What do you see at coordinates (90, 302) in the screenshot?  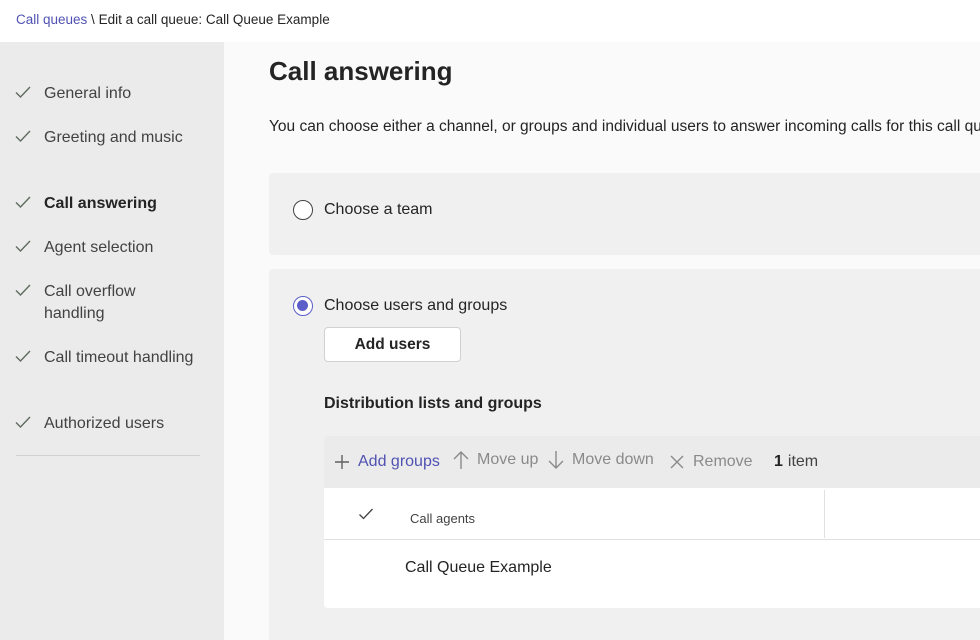 I see `sidebar-item-label: Call overflow handling` at bounding box center [90, 302].